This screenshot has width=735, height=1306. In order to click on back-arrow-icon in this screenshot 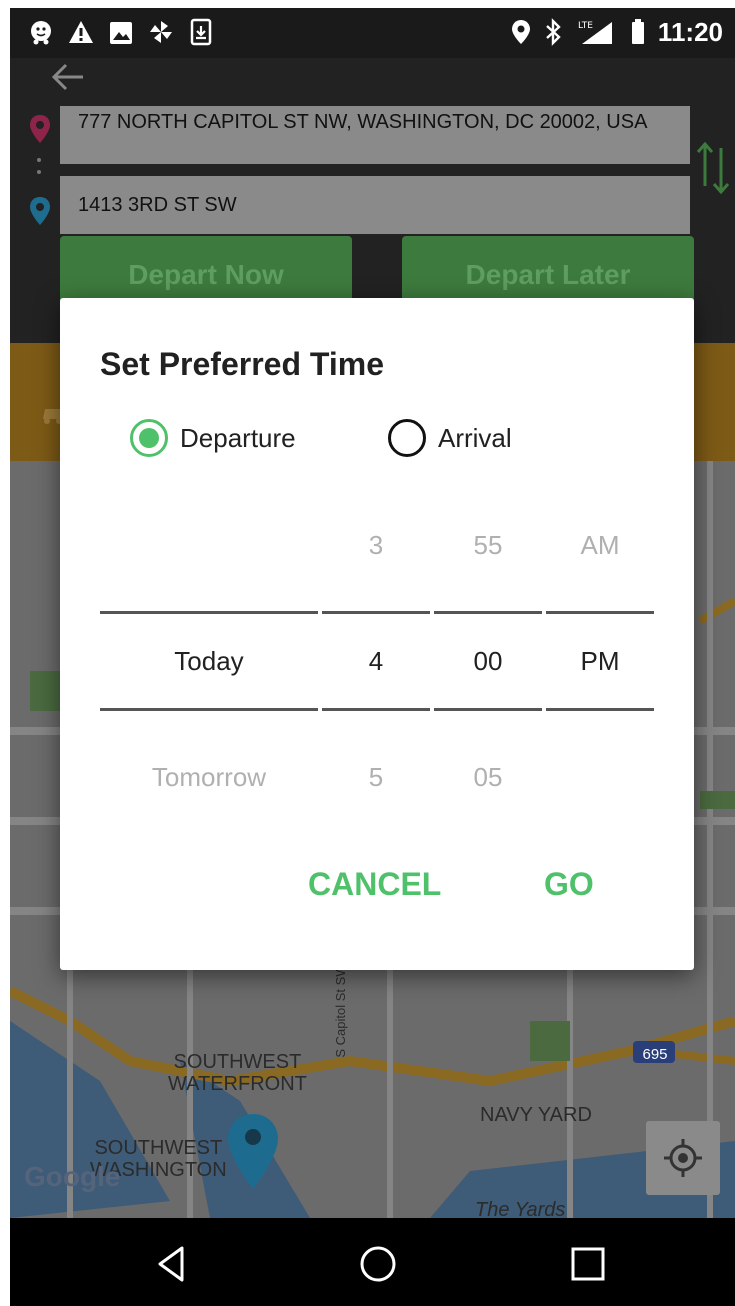, I will do `click(68, 77)`.